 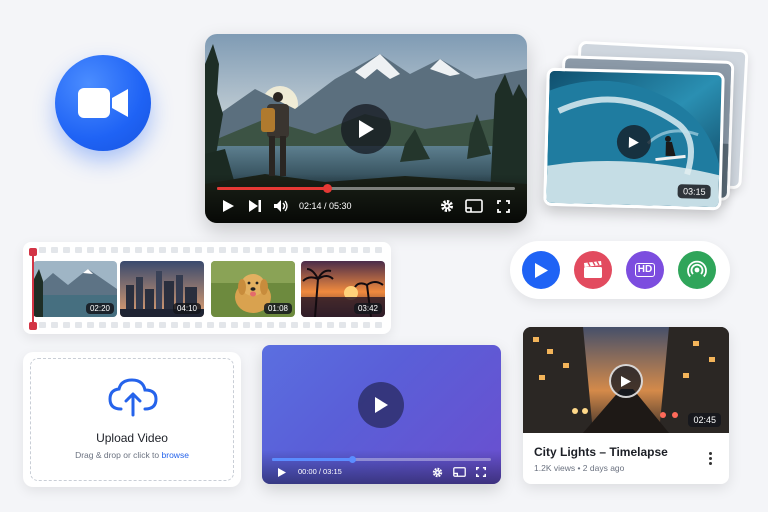 I want to click on secondary-progress-bar, so click(x=381, y=459).